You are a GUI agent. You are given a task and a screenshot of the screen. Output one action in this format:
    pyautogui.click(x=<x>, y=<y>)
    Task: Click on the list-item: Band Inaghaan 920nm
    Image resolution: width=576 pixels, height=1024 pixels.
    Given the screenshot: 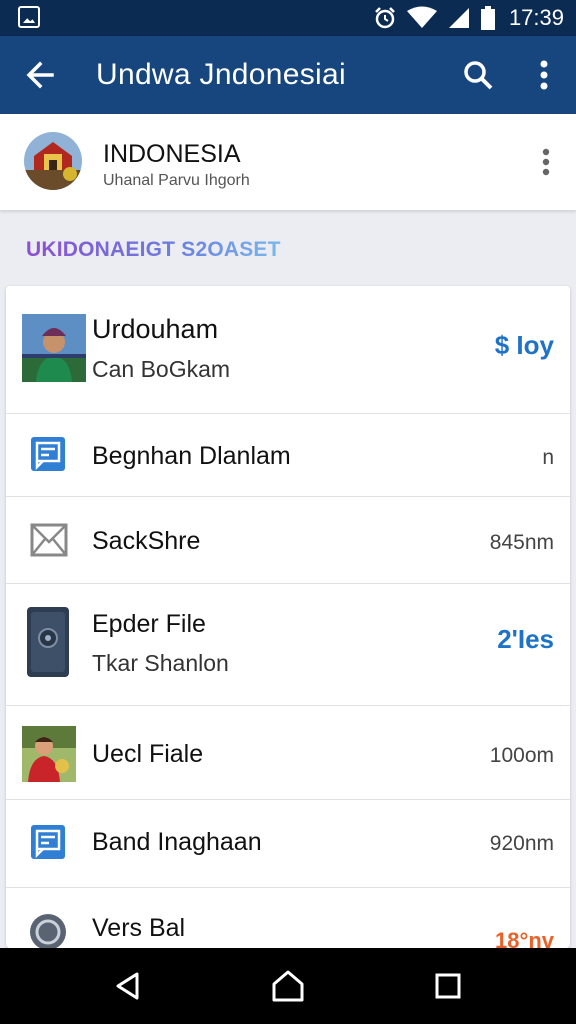 What is the action you would take?
    pyautogui.click(x=288, y=844)
    